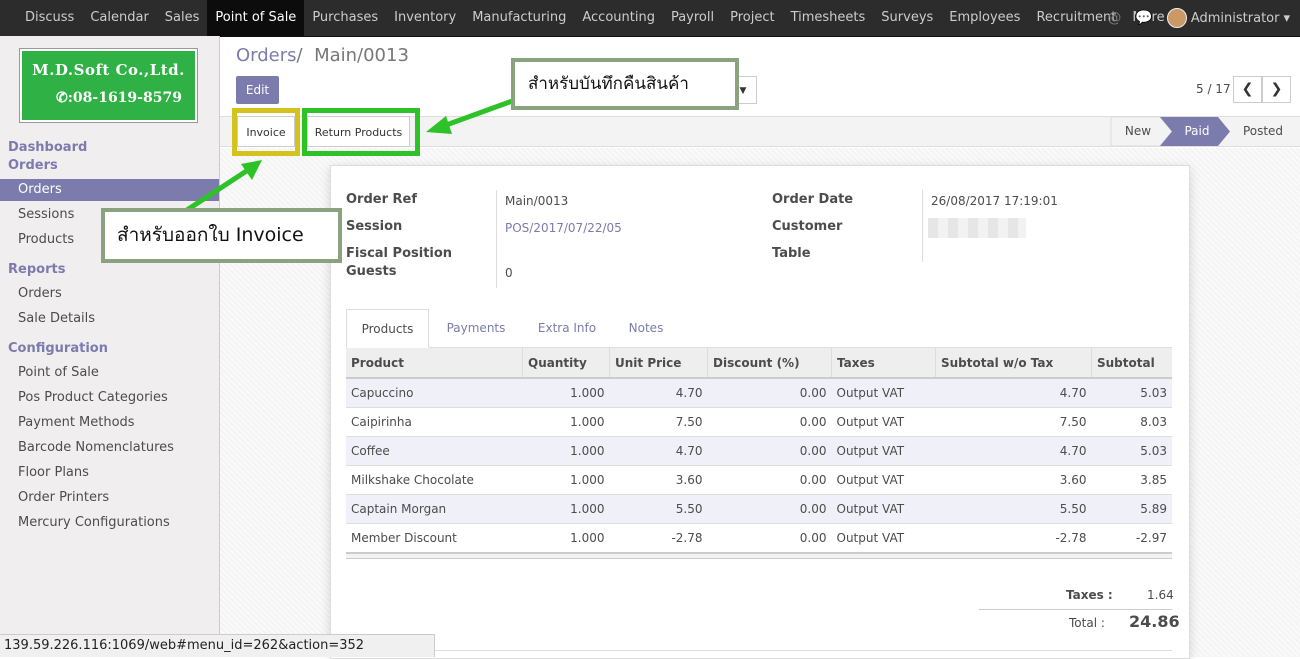  I want to click on table-cell: 3.85, so click(1131, 480).